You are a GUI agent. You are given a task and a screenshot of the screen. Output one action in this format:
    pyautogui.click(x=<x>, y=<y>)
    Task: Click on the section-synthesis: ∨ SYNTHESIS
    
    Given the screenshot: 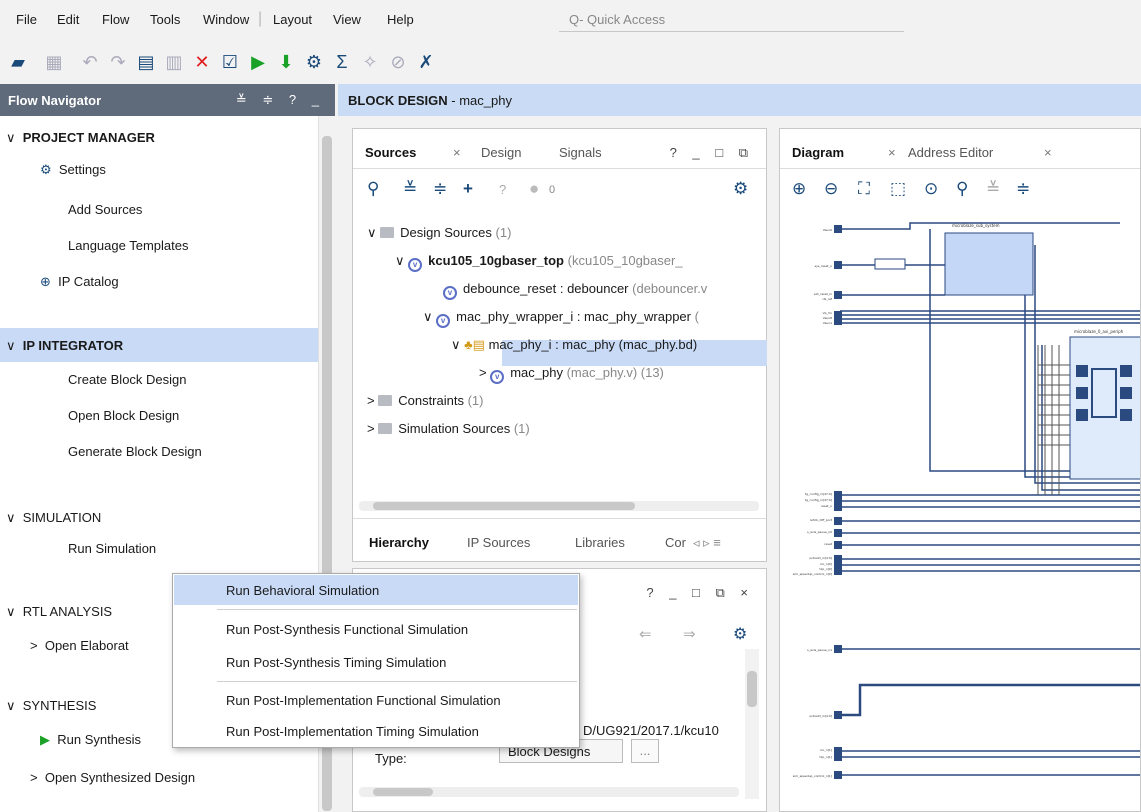 What is the action you would take?
    pyautogui.click(x=51, y=706)
    